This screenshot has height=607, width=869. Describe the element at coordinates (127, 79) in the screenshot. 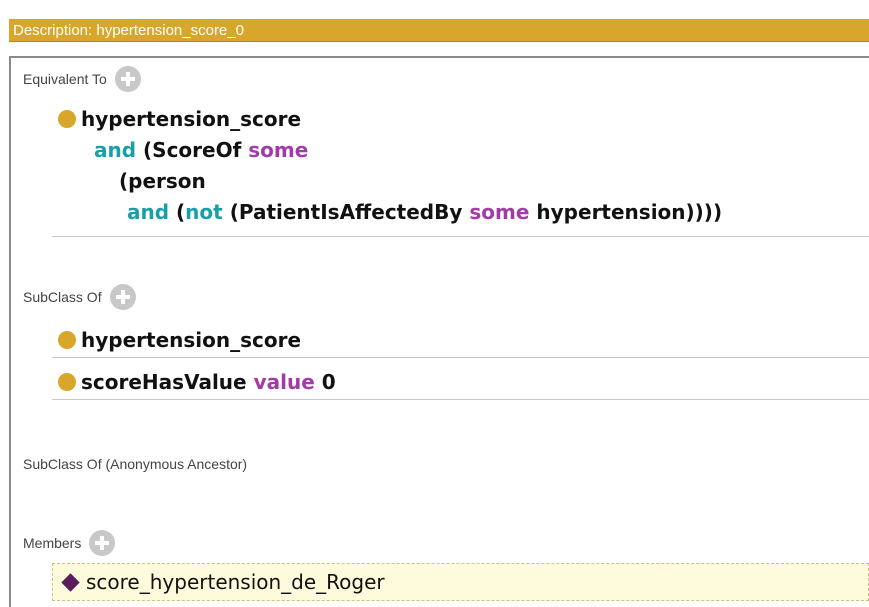

I see `add-equivalent-to-button` at that location.